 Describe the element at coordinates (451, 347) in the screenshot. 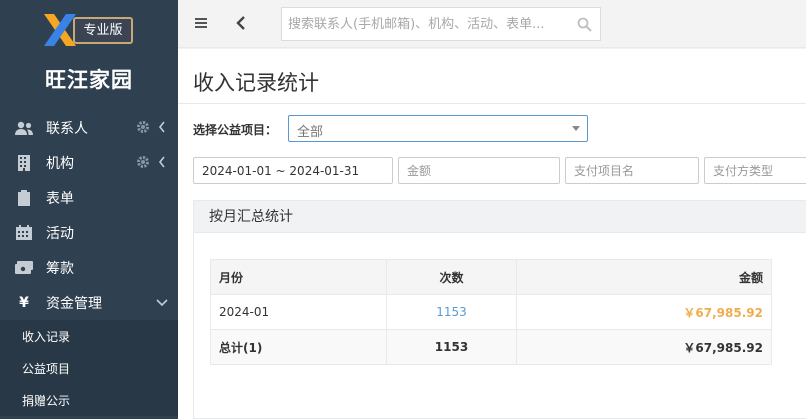

I see `total-count: 1153` at that location.